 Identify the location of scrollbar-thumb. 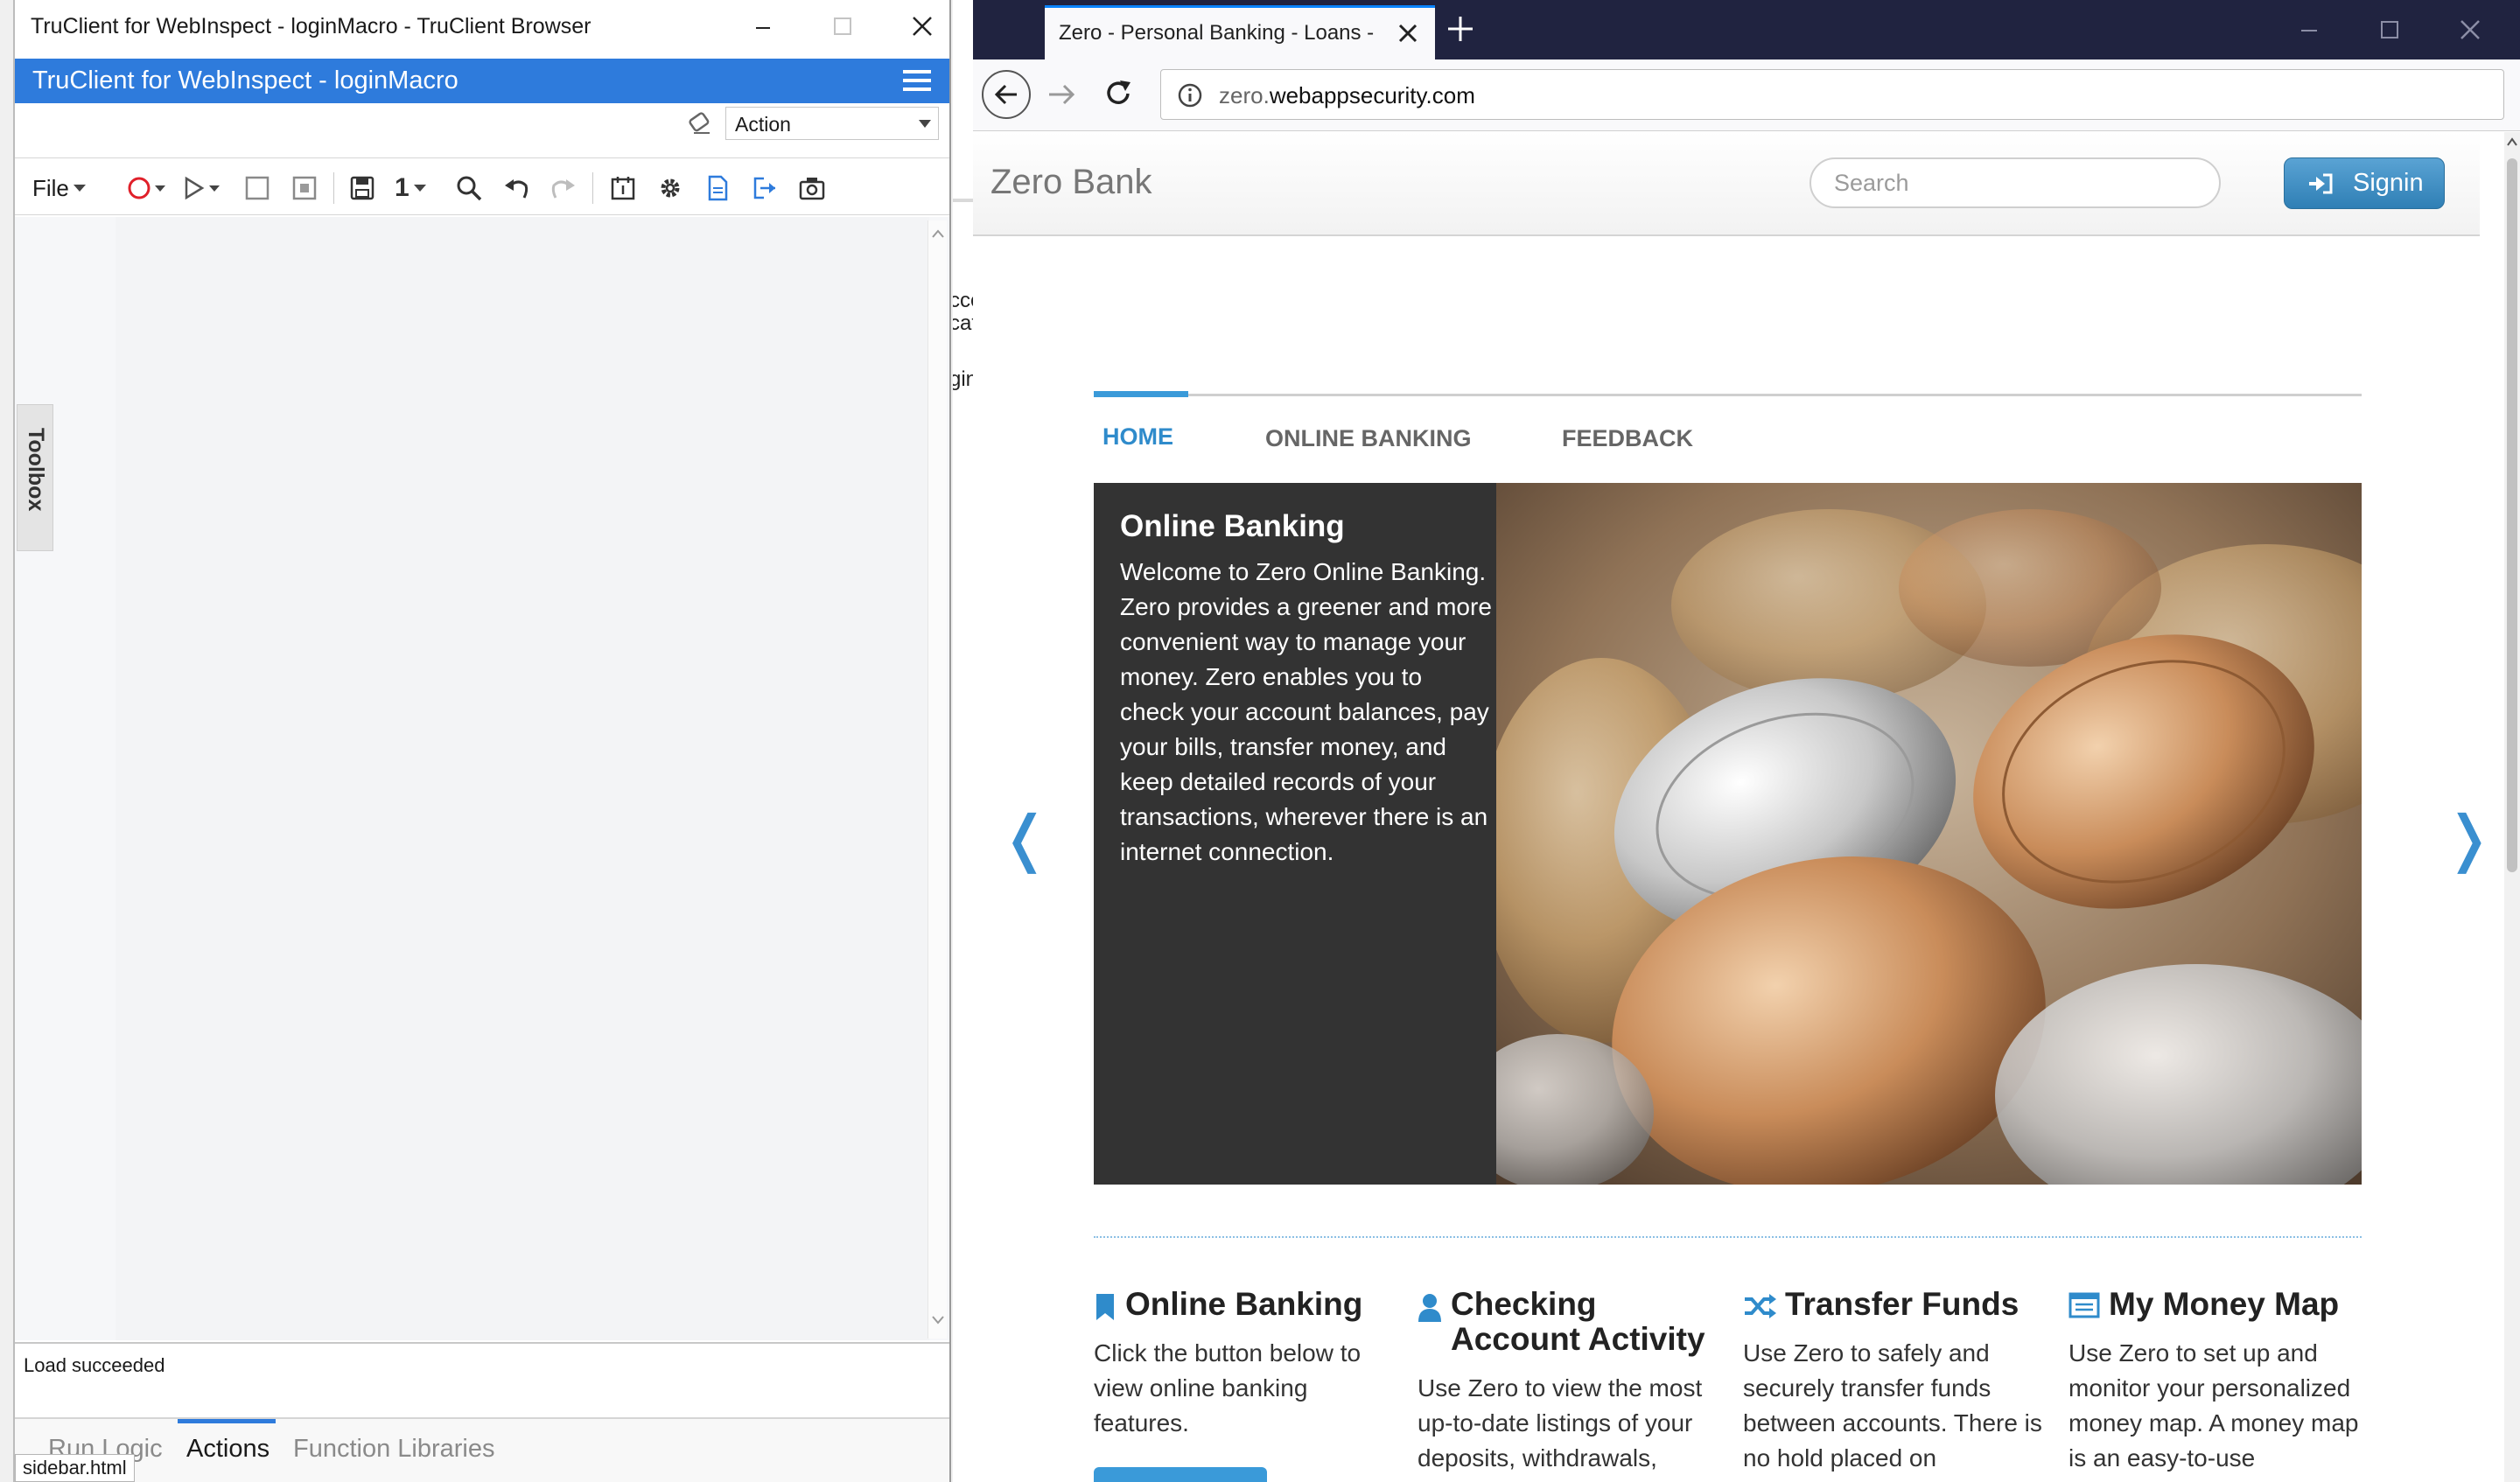
(2512, 515).